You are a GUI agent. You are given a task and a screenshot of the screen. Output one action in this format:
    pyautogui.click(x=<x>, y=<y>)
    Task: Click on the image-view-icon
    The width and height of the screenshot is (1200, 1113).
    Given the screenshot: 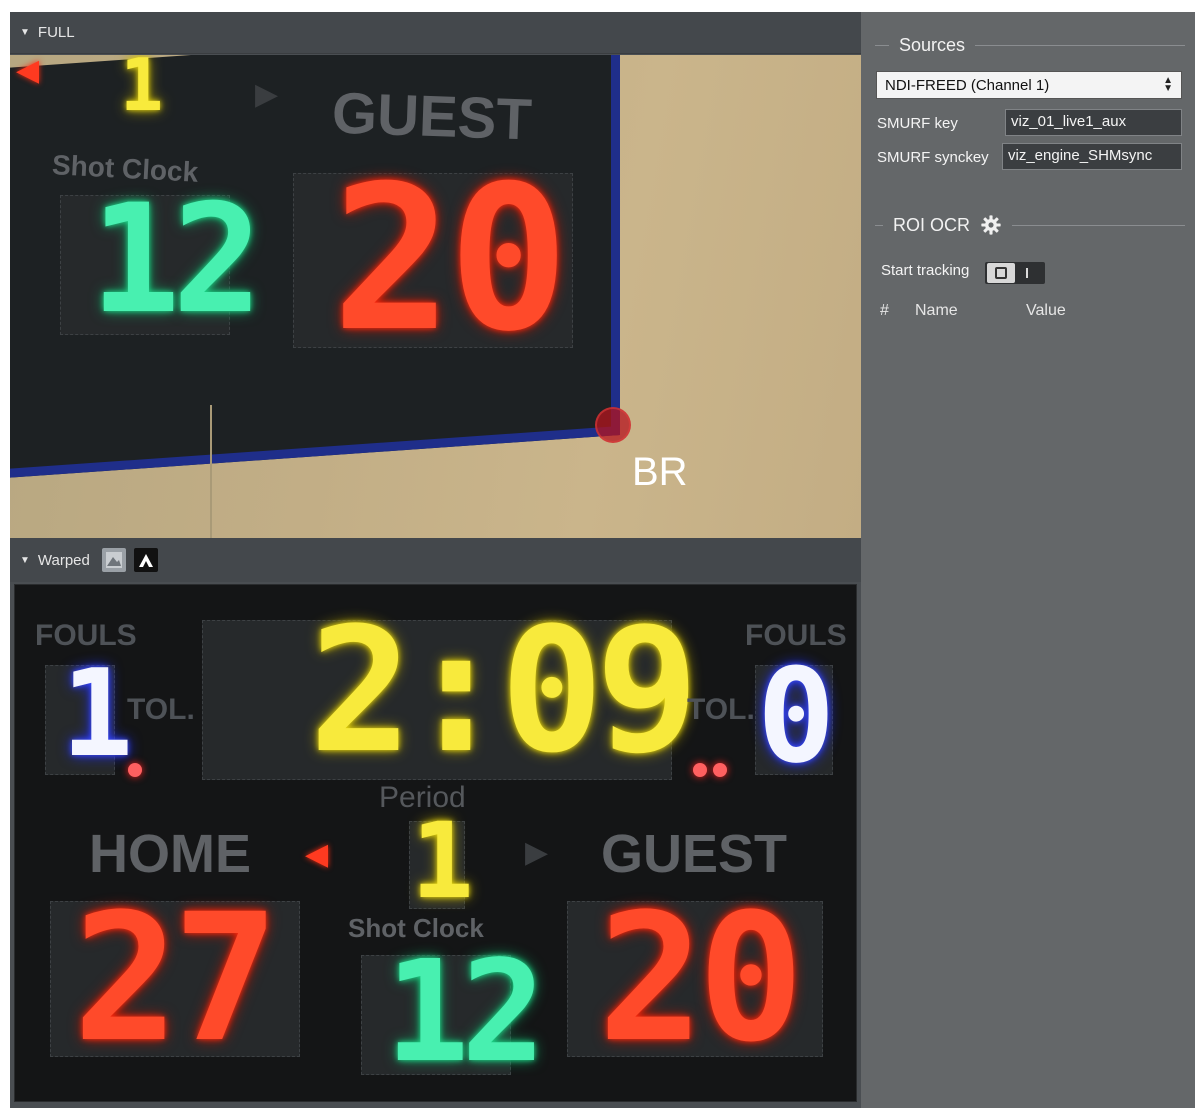 What is the action you would take?
    pyautogui.click(x=113, y=560)
    